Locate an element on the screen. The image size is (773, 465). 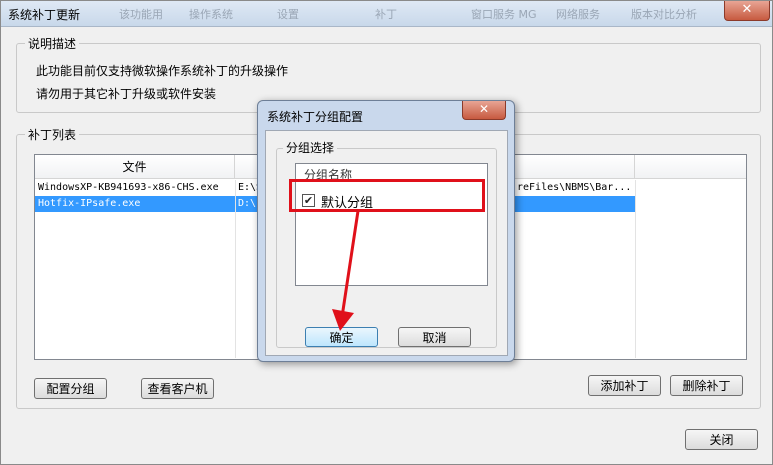
dialog-close-button: ✕ is located at coordinates (484, 110).